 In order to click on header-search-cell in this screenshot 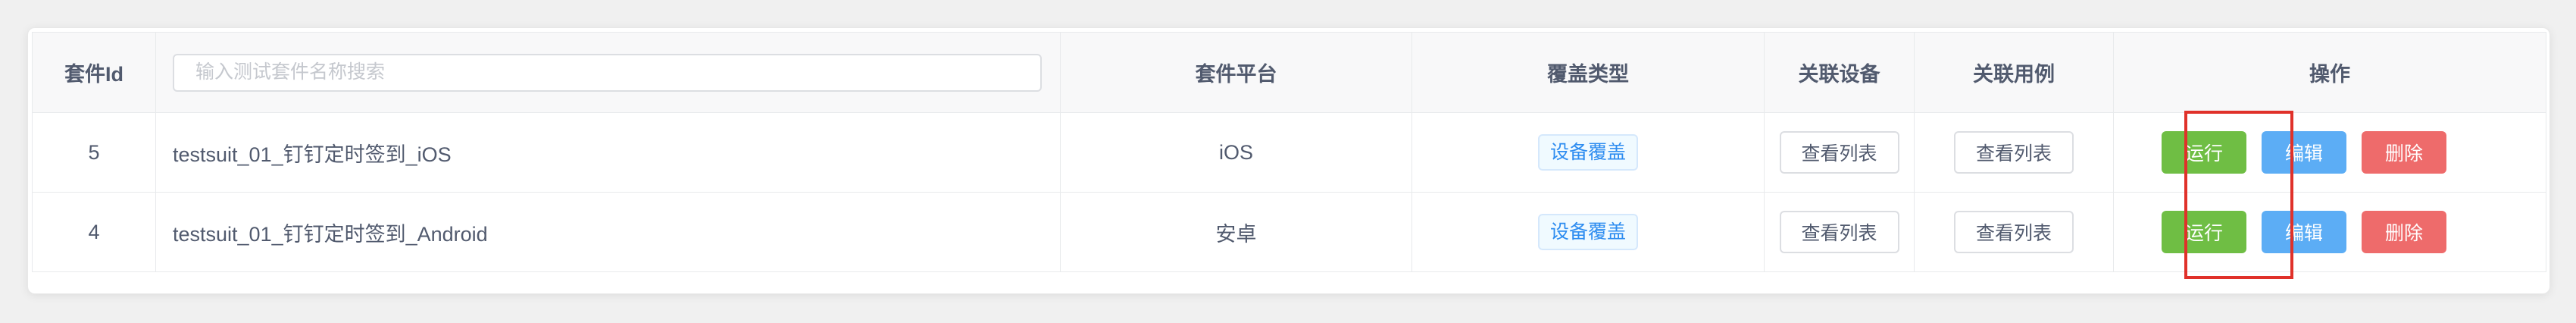, I will do `click(608, 72)`.